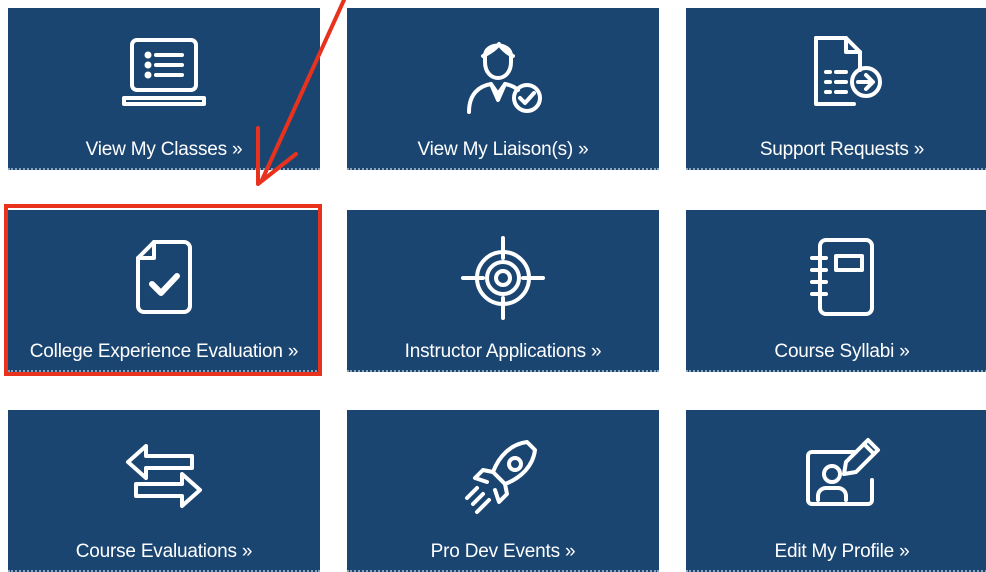  What do you see at coordinates (503, 351) in the screenshot?
I see `tile-label: Instructor Applications »` at bounding box center [503, 351].